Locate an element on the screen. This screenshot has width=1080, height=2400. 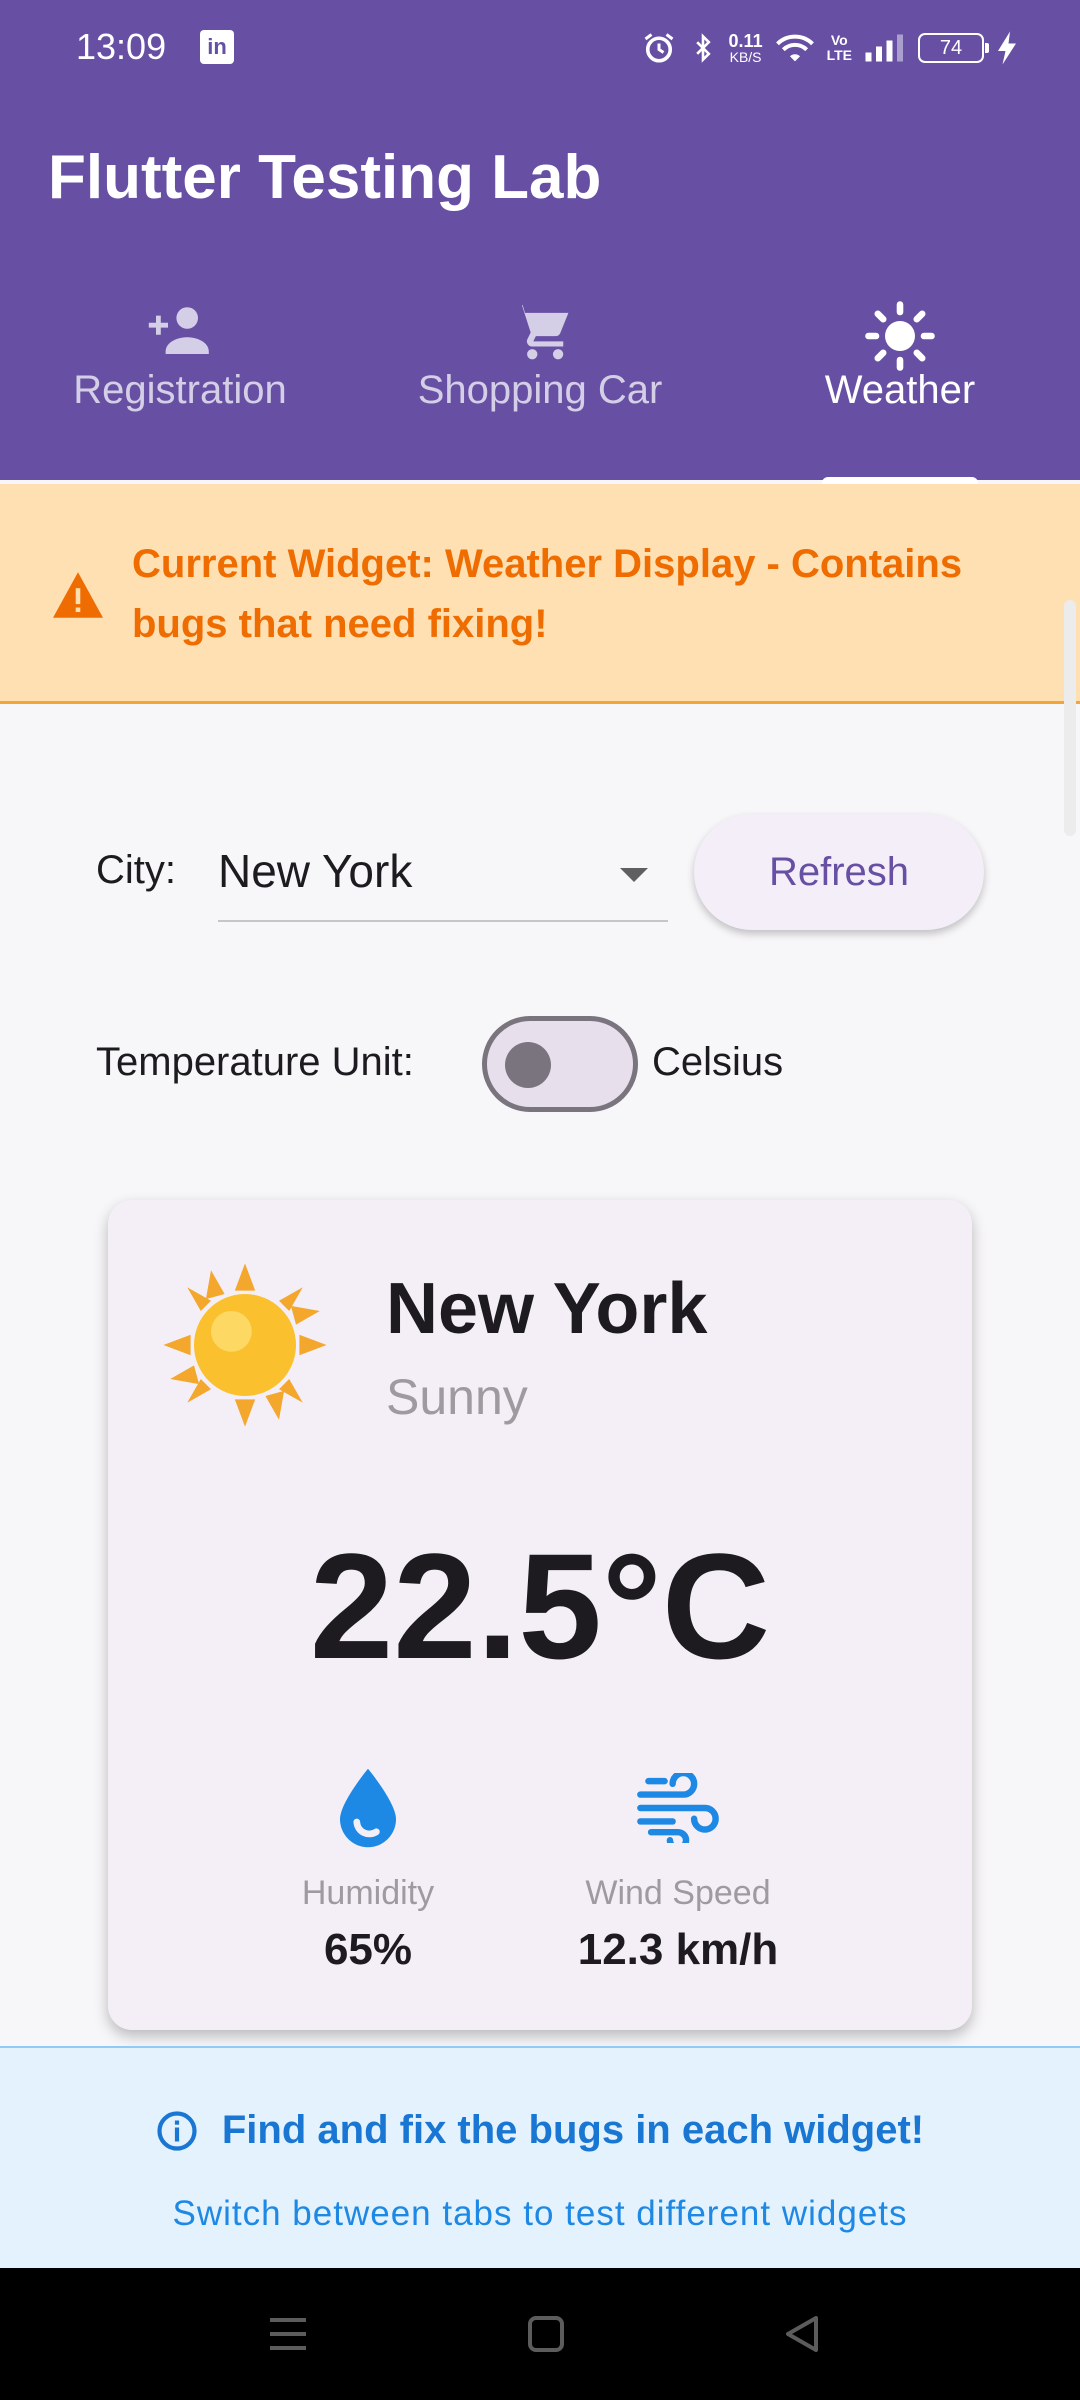
info-icon is located at coordinates (177, 2130).